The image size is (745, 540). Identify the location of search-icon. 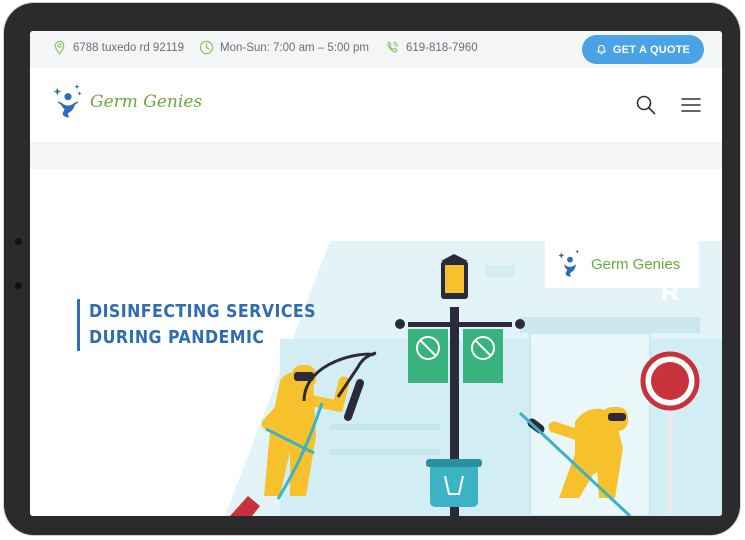
(646, 105).